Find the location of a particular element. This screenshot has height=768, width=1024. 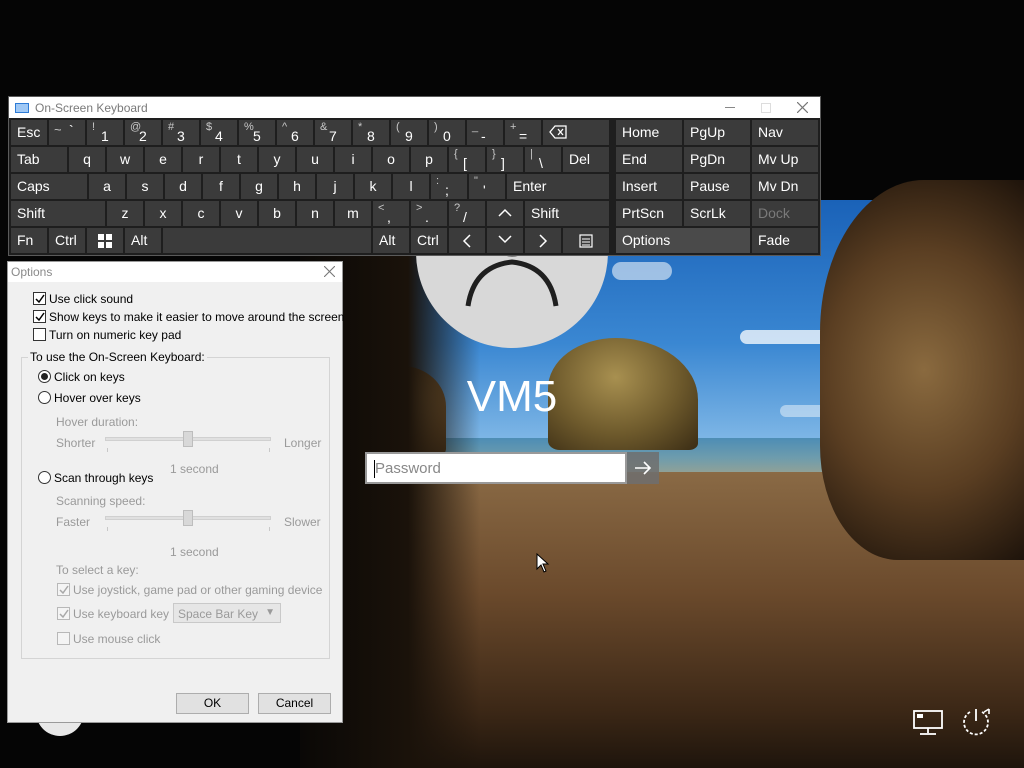

key-alt-right: Alt is located at coordinates (391, 240).